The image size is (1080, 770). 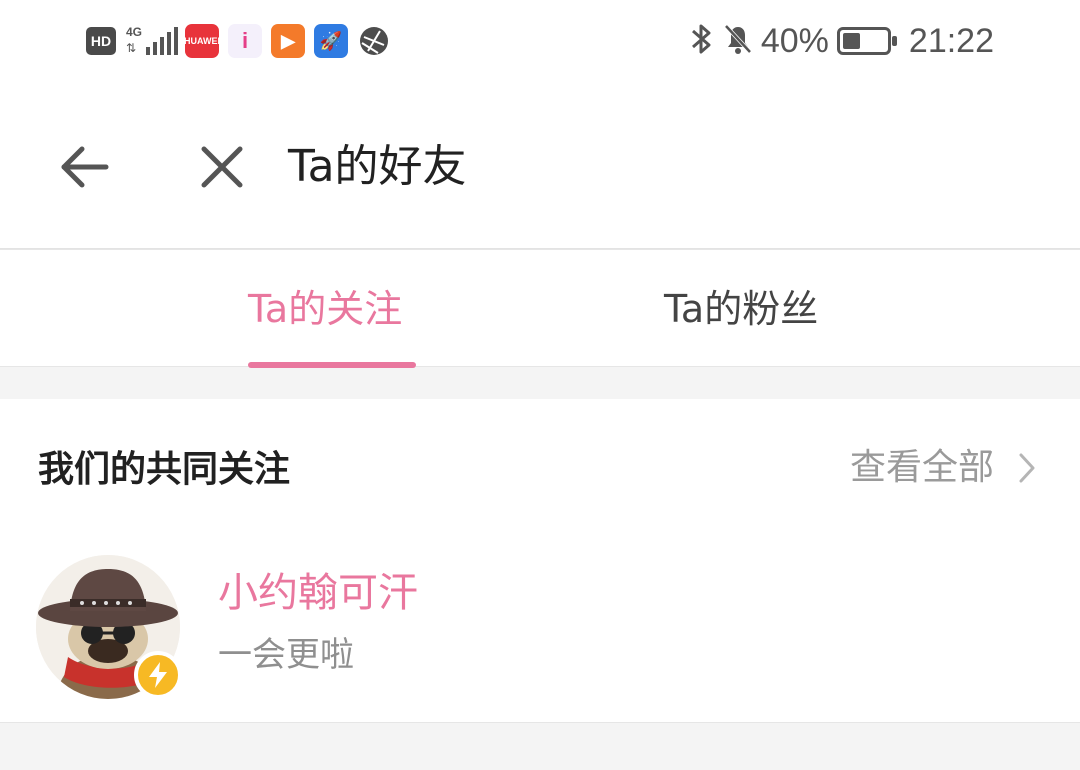 What do you see at coordinates (245, 41) in the screenshot?
I see `info-app-icon: i` at bounding box center [245, 41].